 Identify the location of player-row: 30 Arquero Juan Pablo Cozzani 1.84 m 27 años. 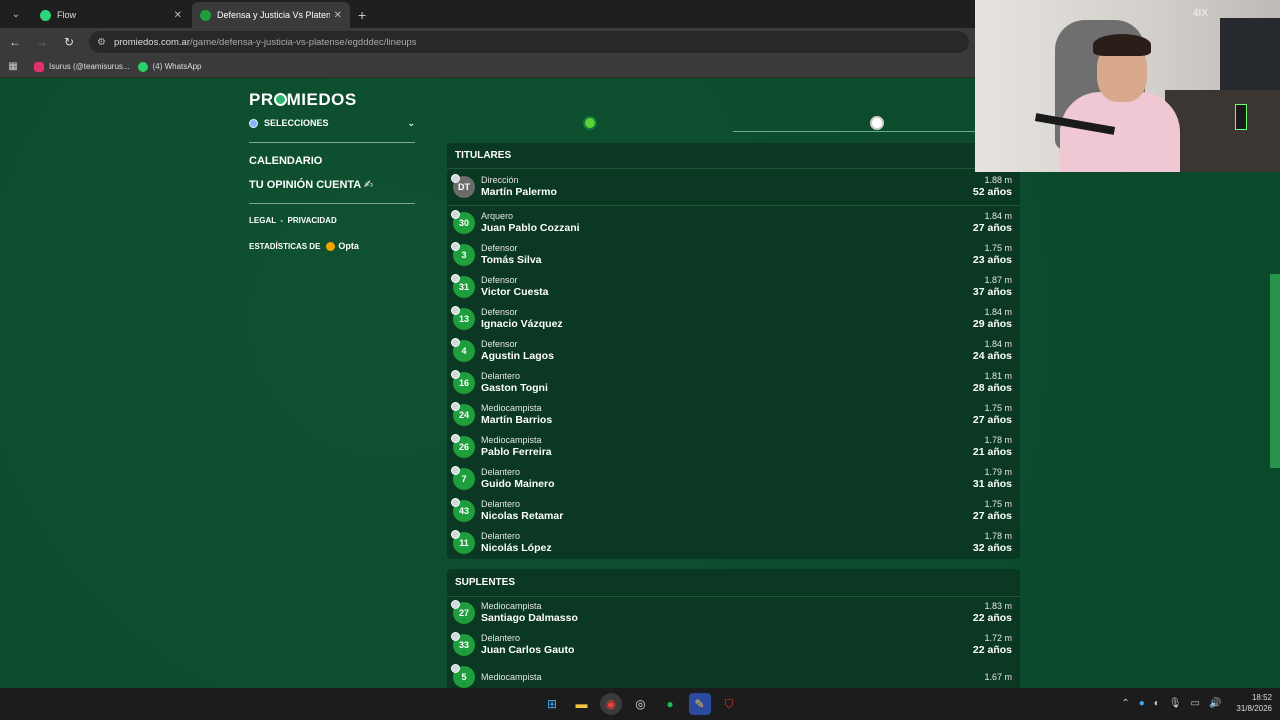
(733, 223).